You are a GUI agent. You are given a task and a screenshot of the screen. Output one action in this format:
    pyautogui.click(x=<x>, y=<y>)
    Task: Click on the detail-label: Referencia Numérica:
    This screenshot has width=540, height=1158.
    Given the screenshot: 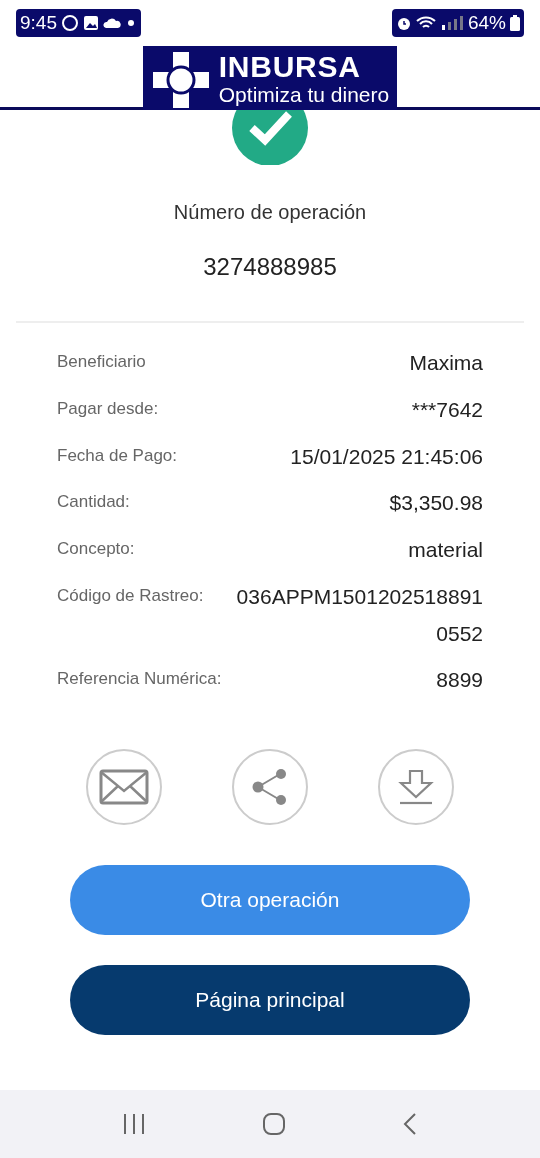 What is the action you would take?
    pyautogui.click(x=139, y=679)
    